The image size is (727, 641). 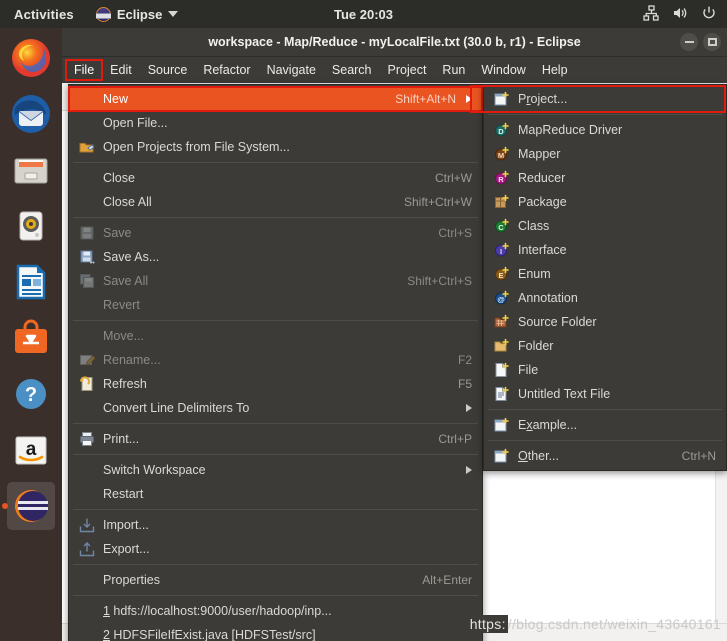 I want to click on dock-item-rhythmbox, so click(x=31, y=226).